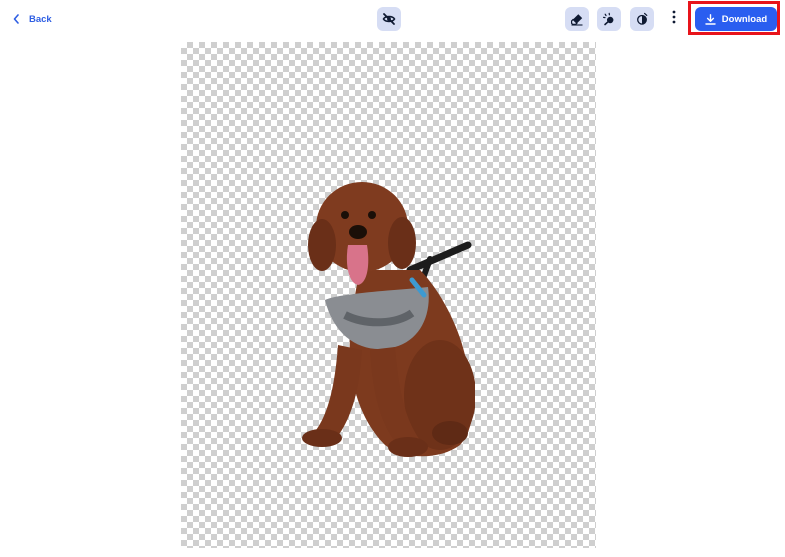 The height and width of the screenshot is (557, 785). Describe the element at coordinates (710, 19) in the screenshot. I see `download-icon` at that location.